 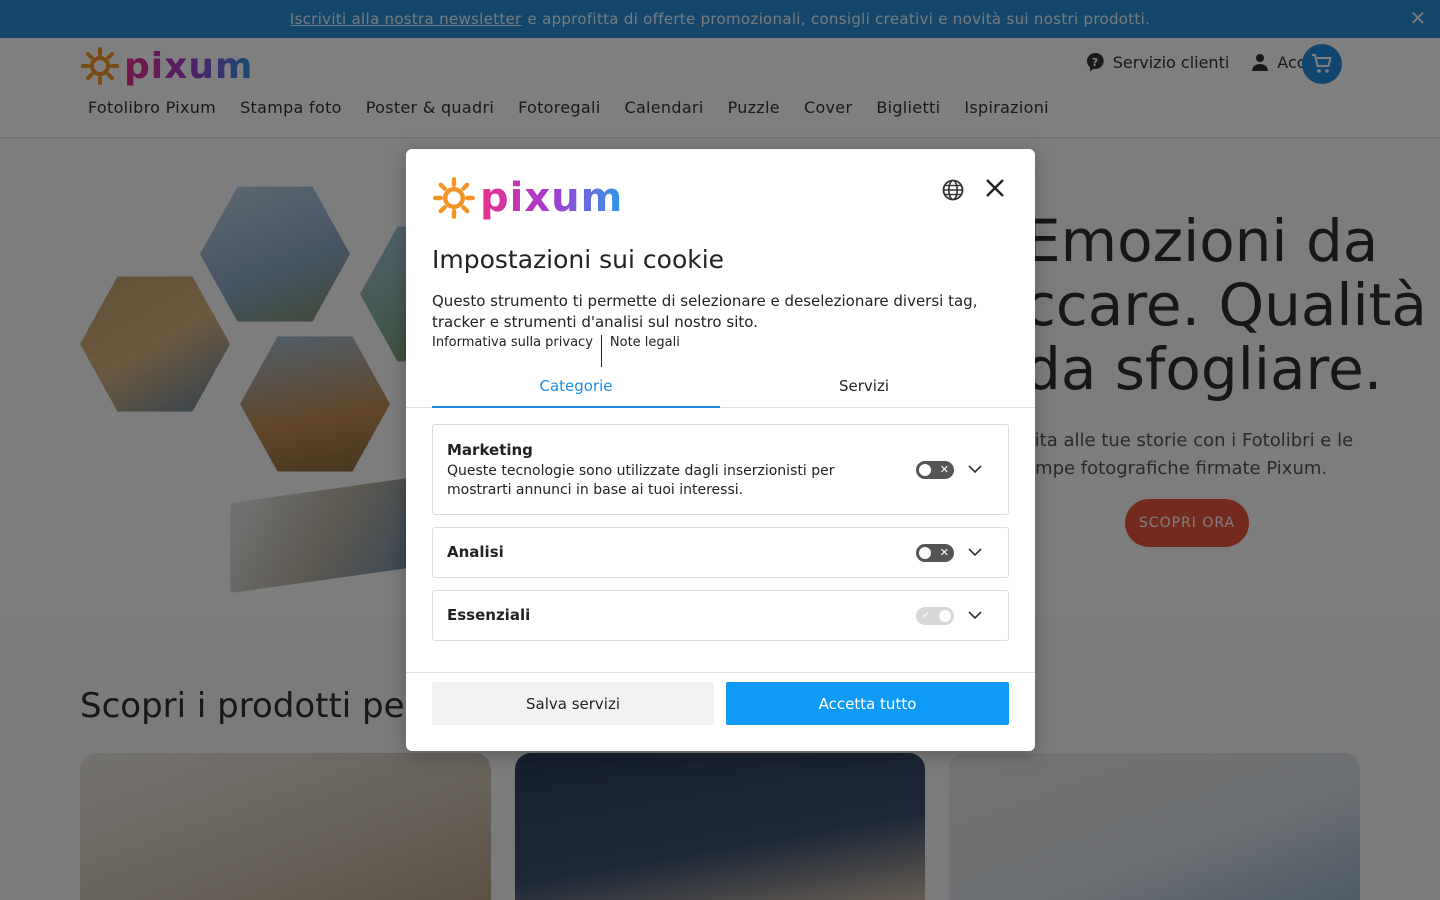 What do you see at coordinates (489, 615) in the screenshot?
I see `category-title: Essenziali` at bounding box center [489, 615].